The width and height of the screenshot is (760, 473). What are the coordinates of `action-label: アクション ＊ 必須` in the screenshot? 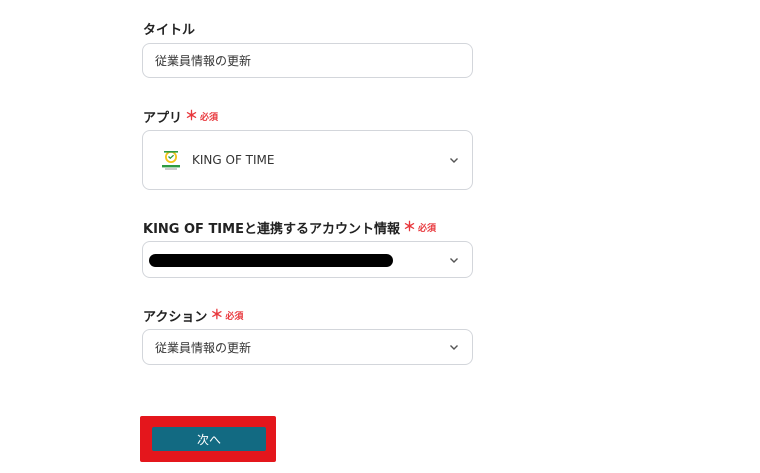 It's located at (193, 315).